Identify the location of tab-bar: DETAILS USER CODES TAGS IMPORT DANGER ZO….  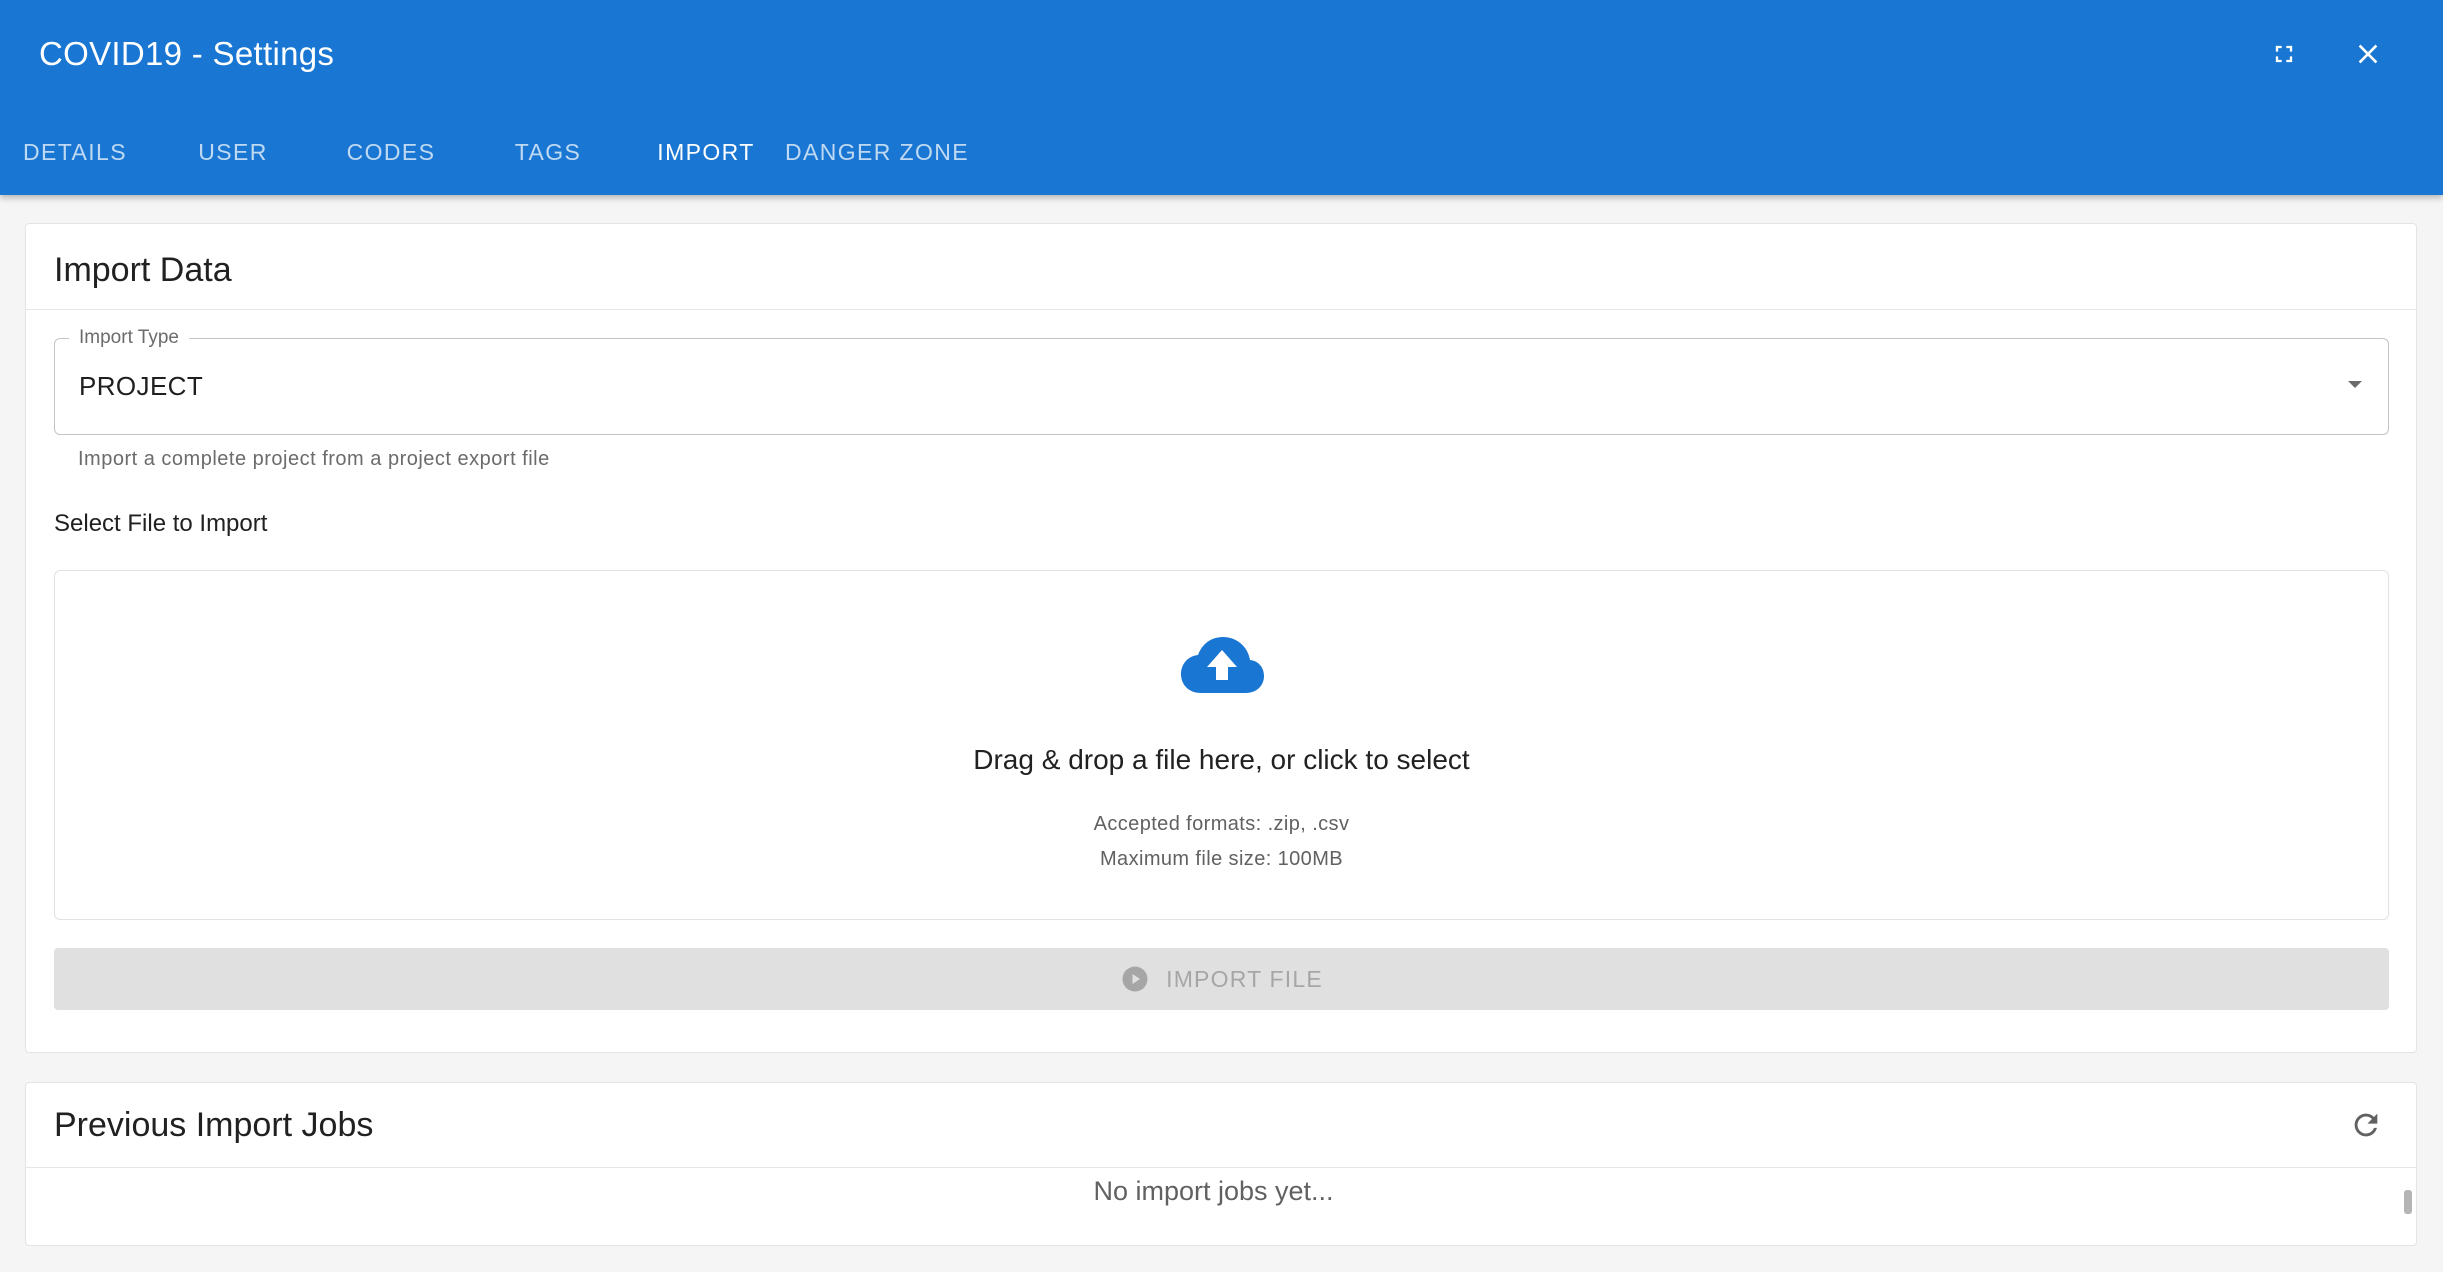
(486, 152).